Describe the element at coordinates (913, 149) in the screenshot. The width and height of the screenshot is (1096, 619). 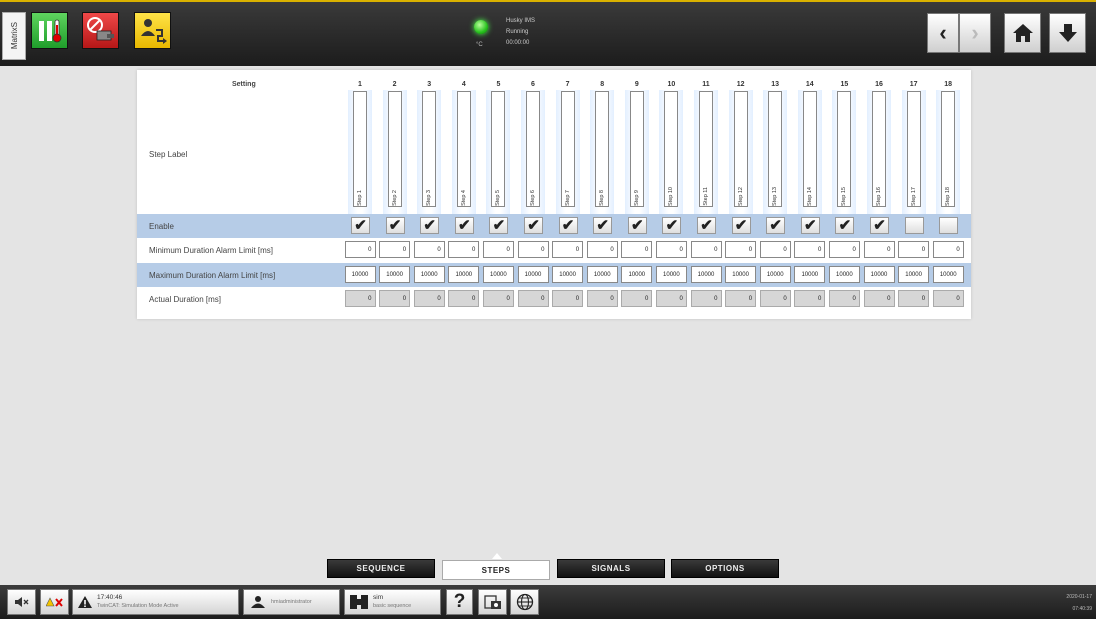
I see `step-label-input: Step 17` at that location.